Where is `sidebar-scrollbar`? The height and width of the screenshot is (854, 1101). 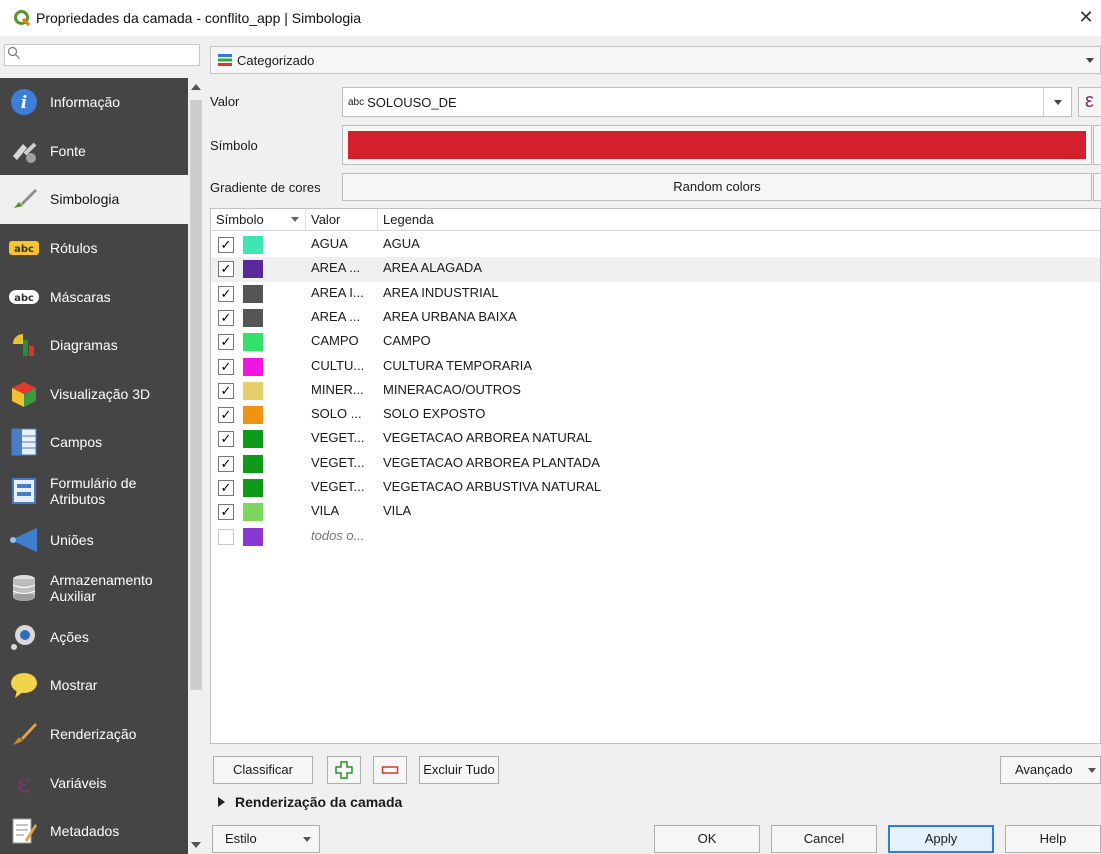
sidebar-scrollbar is located at coordinates (196, 466).